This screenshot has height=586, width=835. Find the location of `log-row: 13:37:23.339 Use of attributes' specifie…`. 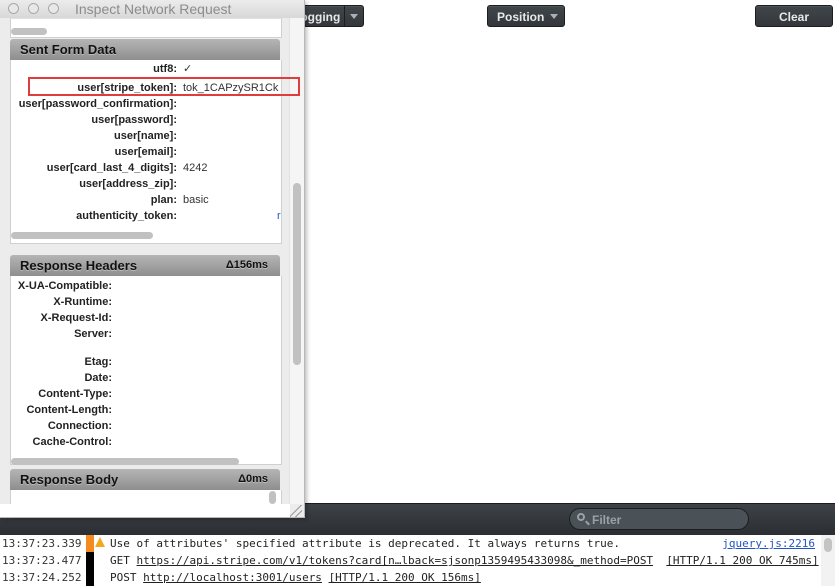

log-row: 13:37:23.339 Use of attributes' specifie… is located at coordinates (410, 543).